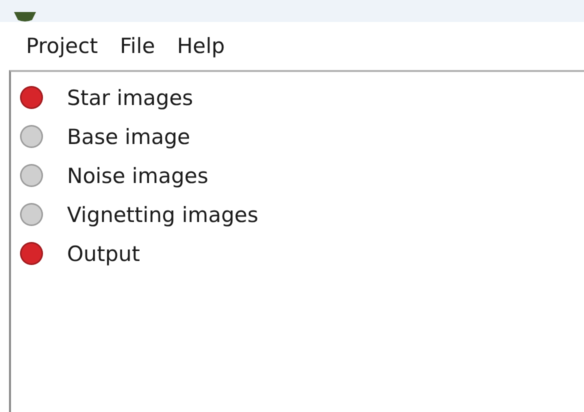  What do you see at coordinates (201, 46) in the screenshot?
I see `menu-item: Help` at bounding box center [201, 46].